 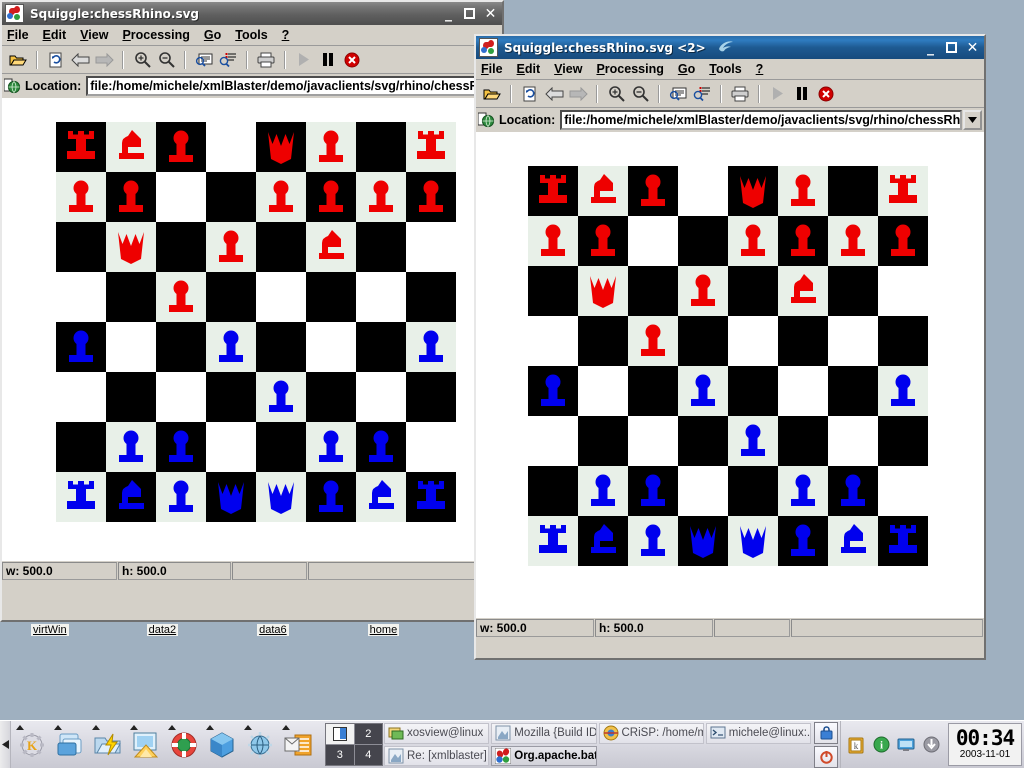 What do you see at coordinates (162, 630) in the screenshot?
I see `desktop-link-data2: data2` at bounding box center [162, 630].